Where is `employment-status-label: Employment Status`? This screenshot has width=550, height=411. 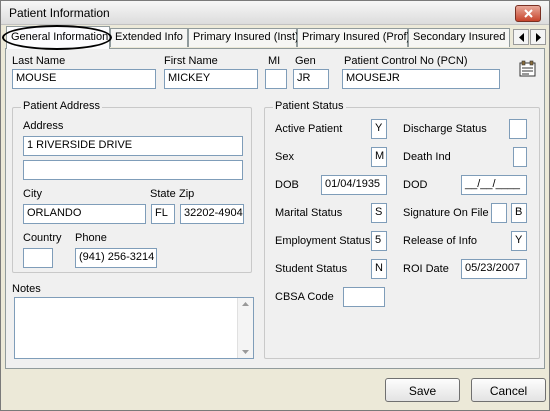 employment-status-label: Employment Status is located at coordinates (323, 241).